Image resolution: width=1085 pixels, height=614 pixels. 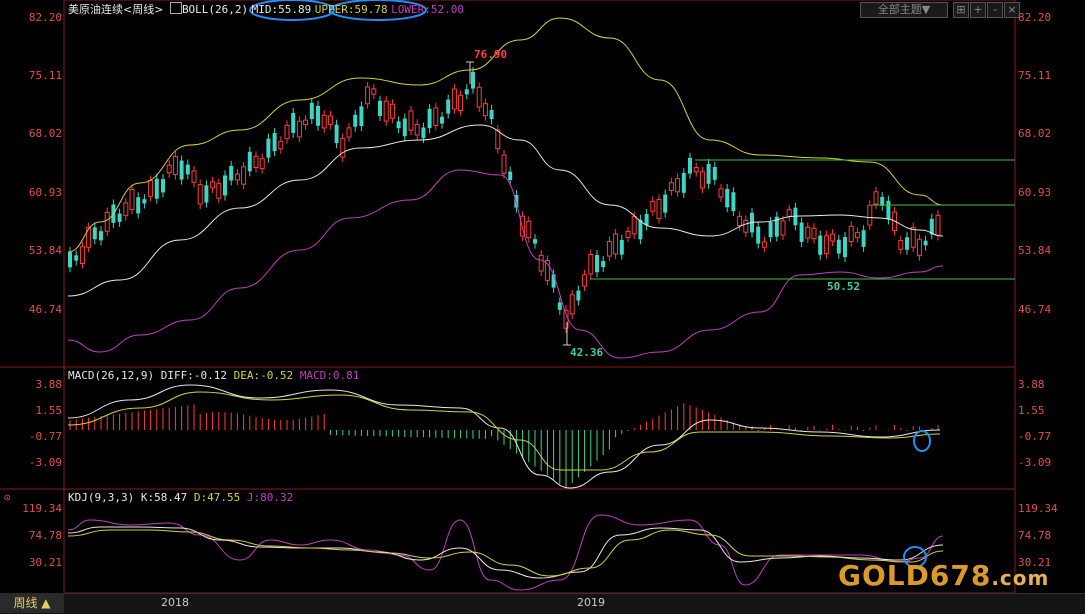 I want to click on high-annotation: 76.90, so click(x=491, y=54).